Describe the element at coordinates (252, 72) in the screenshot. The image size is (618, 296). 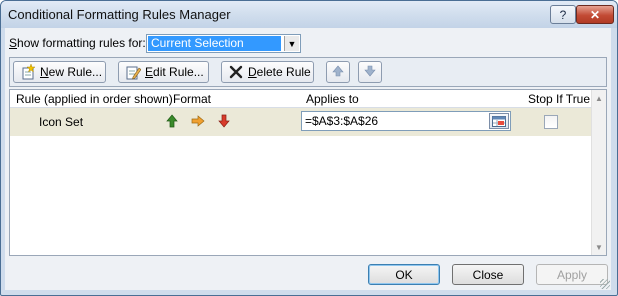
I see `delete-rule-accel: D` at that location.